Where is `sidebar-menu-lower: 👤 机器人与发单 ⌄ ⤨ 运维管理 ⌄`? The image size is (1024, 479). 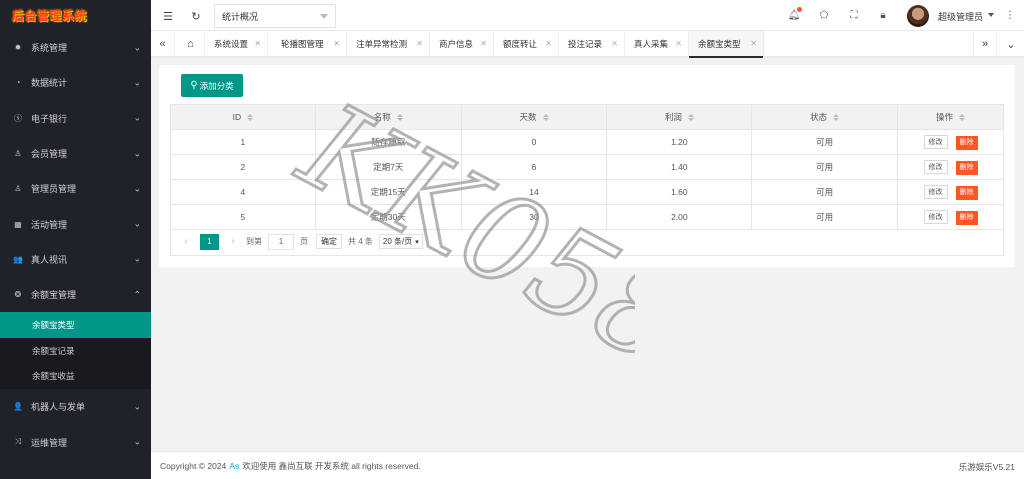
sidebar-menu-lower: 👤 机器人与发单 ⌄ ⤨ 运维管理 ⌄ is located at coordinates (75, 424).